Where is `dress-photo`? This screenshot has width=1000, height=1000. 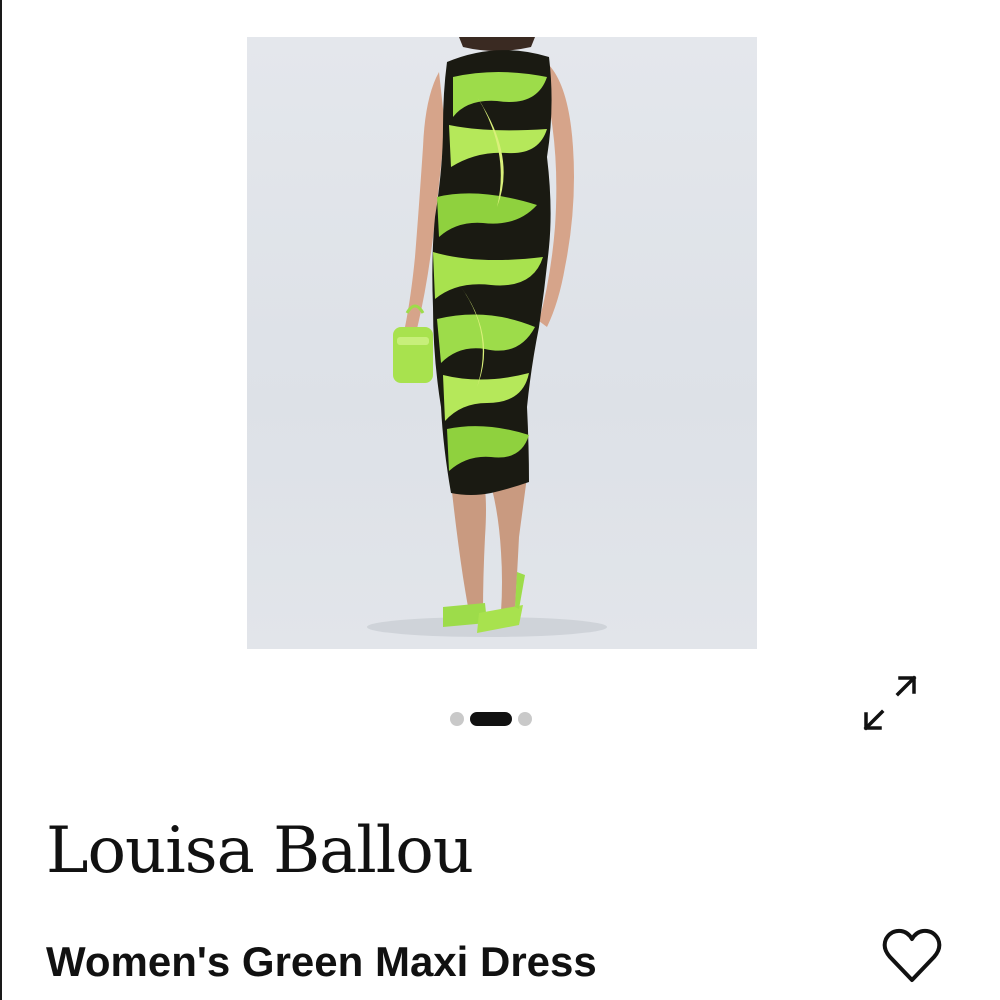 dress-photo is located at coordinates (487, 337).